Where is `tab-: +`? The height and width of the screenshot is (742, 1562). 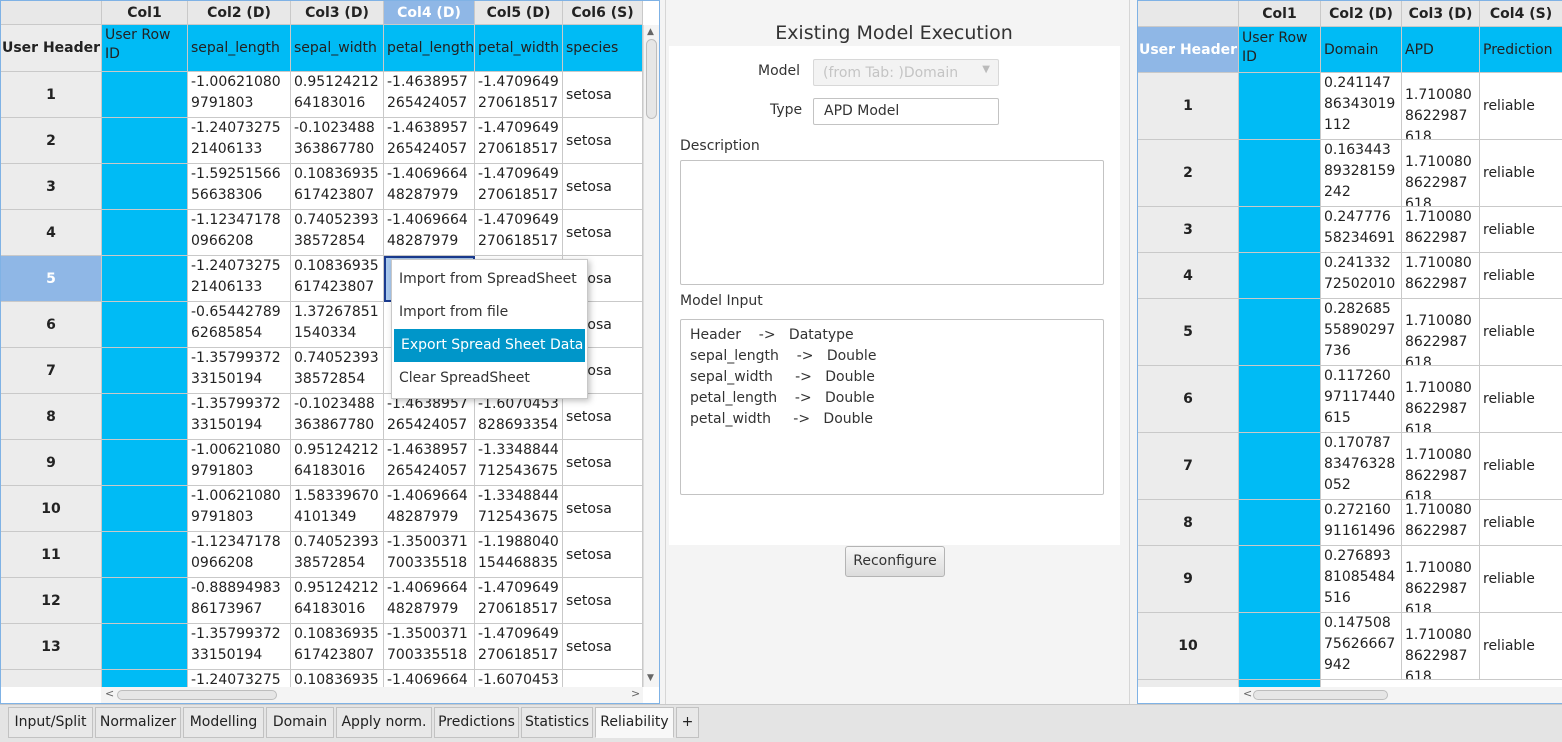
tab-: + is located at coordinates (687, 722).